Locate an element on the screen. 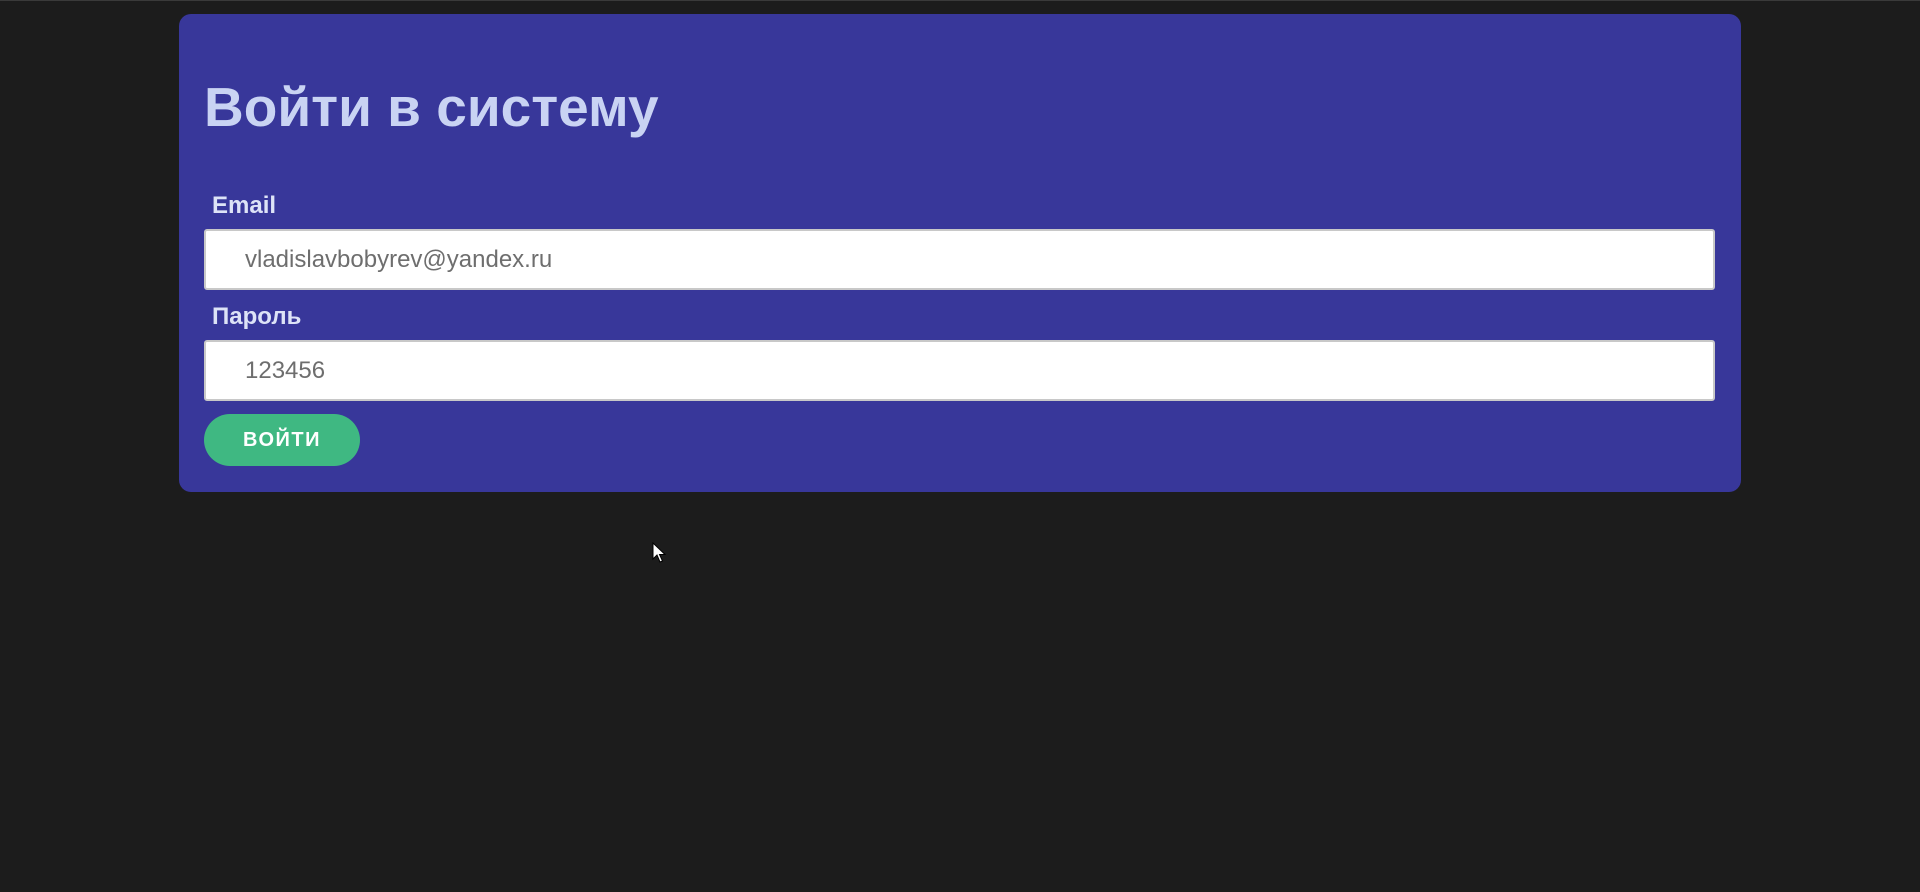 The width and height of the screenshot is (1920, 892). password-field is located at coordinates (959, 370).